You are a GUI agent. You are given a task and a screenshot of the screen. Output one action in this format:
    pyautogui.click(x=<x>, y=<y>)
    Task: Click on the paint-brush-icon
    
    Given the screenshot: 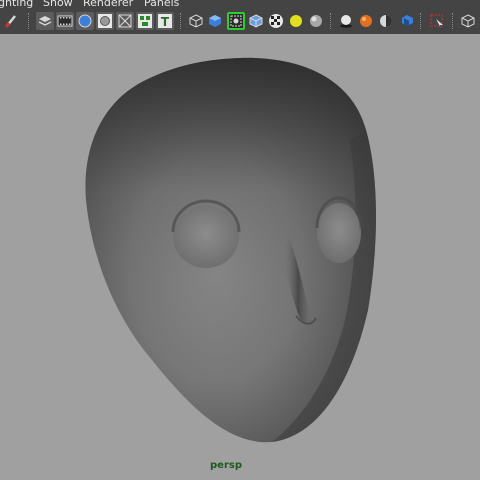 What is the action you would take?
    pyautogui.click(x=10, y=21)
    